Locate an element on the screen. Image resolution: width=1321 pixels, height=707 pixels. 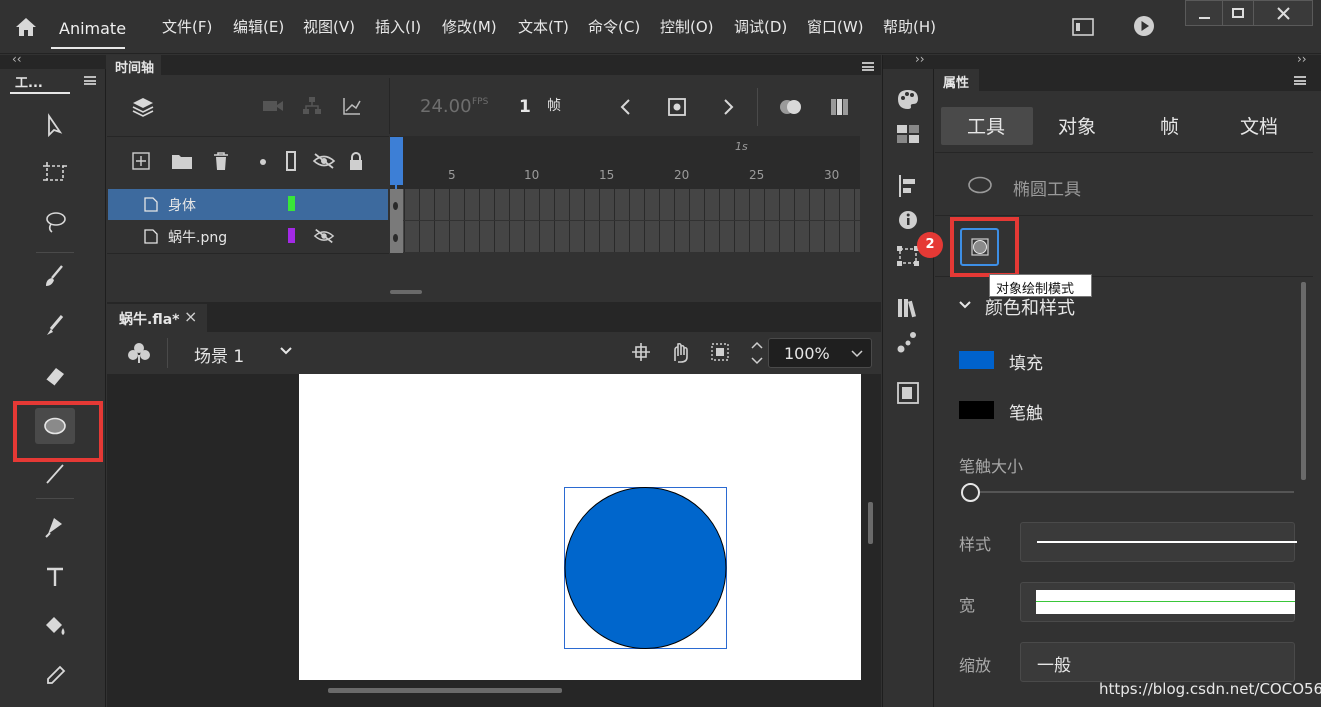
properties-collapse-bar: ›› is located at coordinates (1128, 60).